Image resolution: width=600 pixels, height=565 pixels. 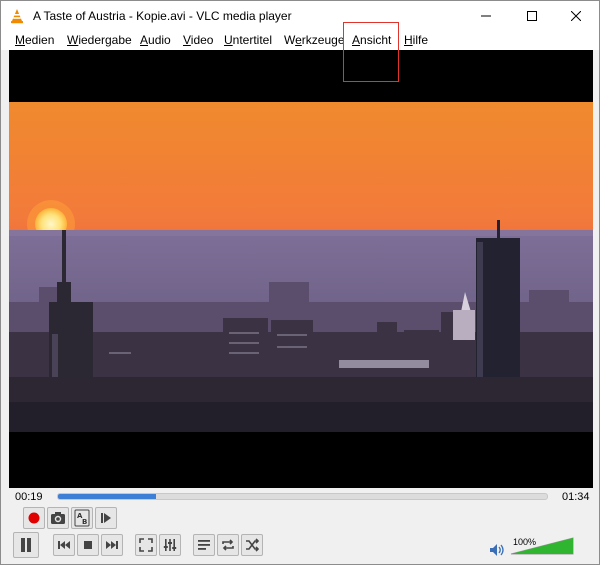 I want to click on previous-button, so click(x=64, y=545).